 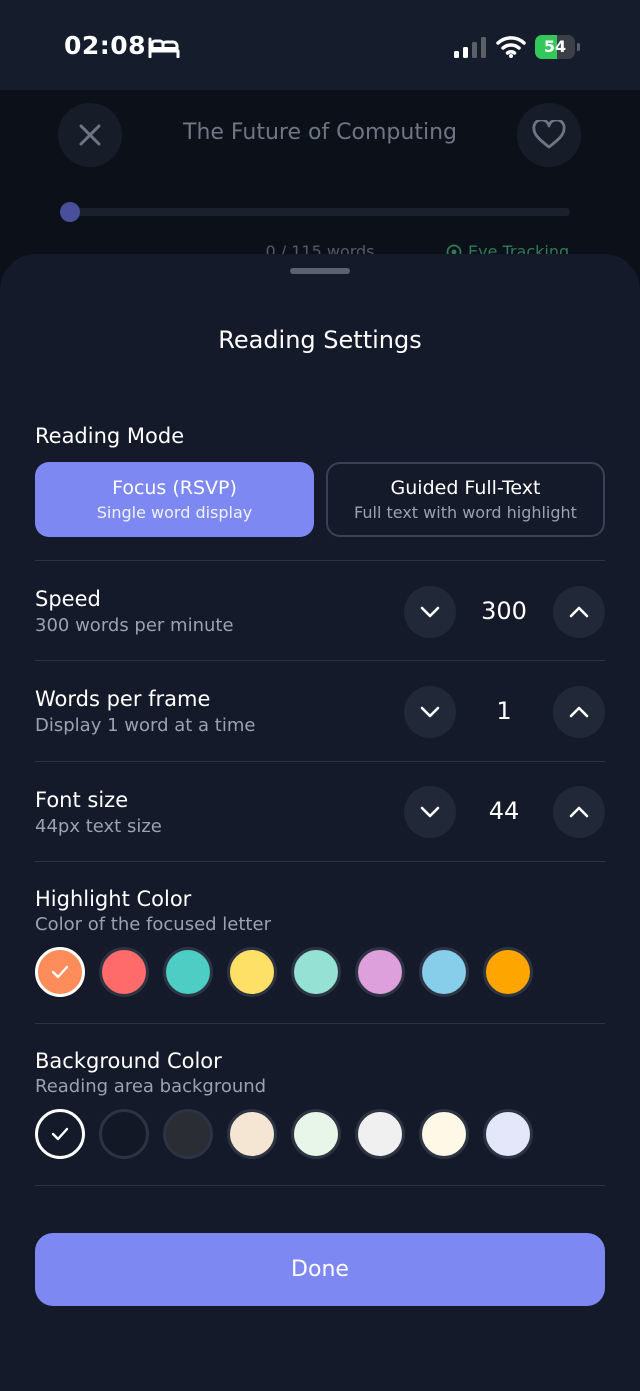 I want to click on reading-progress-knob, so click(x=70, y=212).